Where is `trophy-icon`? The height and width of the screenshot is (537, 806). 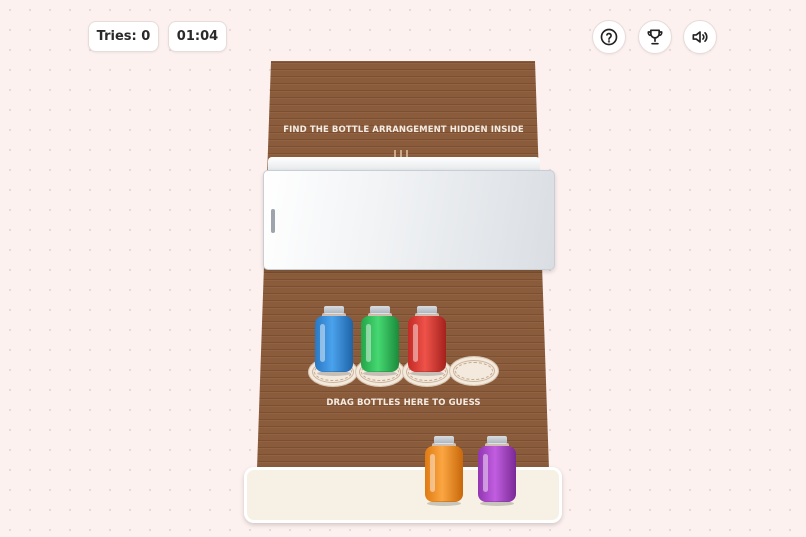 trophy-icon is located at coordinates (655, 37).